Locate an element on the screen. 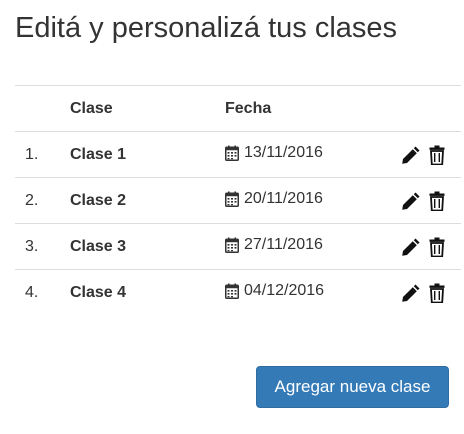 This screenshot has width=464, height=434. header-fecha: Fecha is located at coordinates (310, 108).